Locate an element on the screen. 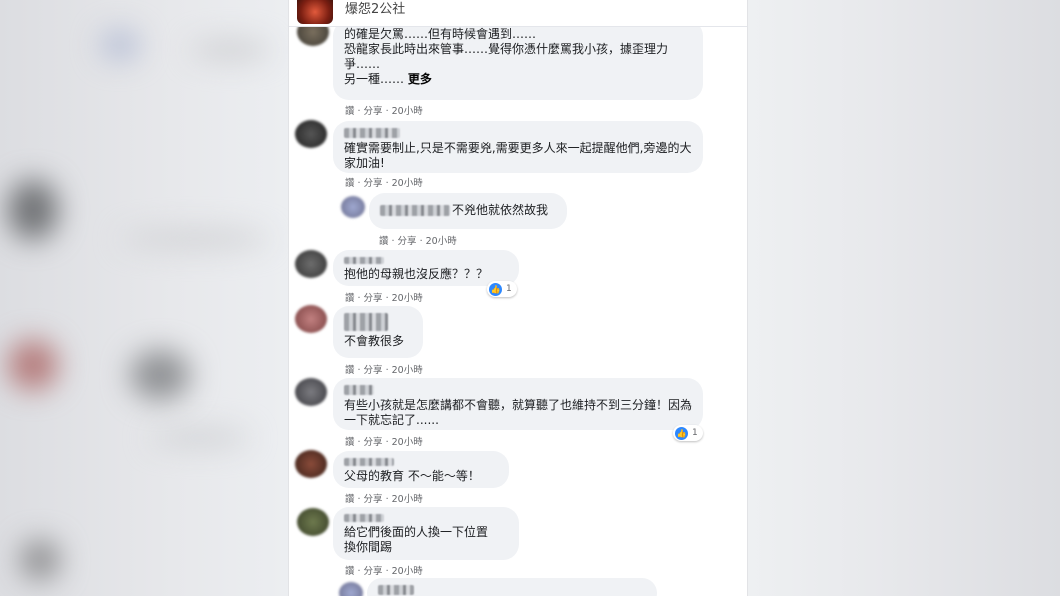 The height and width of the screenshot is (596, 1060). comment-text: 抱他的母親也沒反應？？？ is located at coordinates (416, 274).